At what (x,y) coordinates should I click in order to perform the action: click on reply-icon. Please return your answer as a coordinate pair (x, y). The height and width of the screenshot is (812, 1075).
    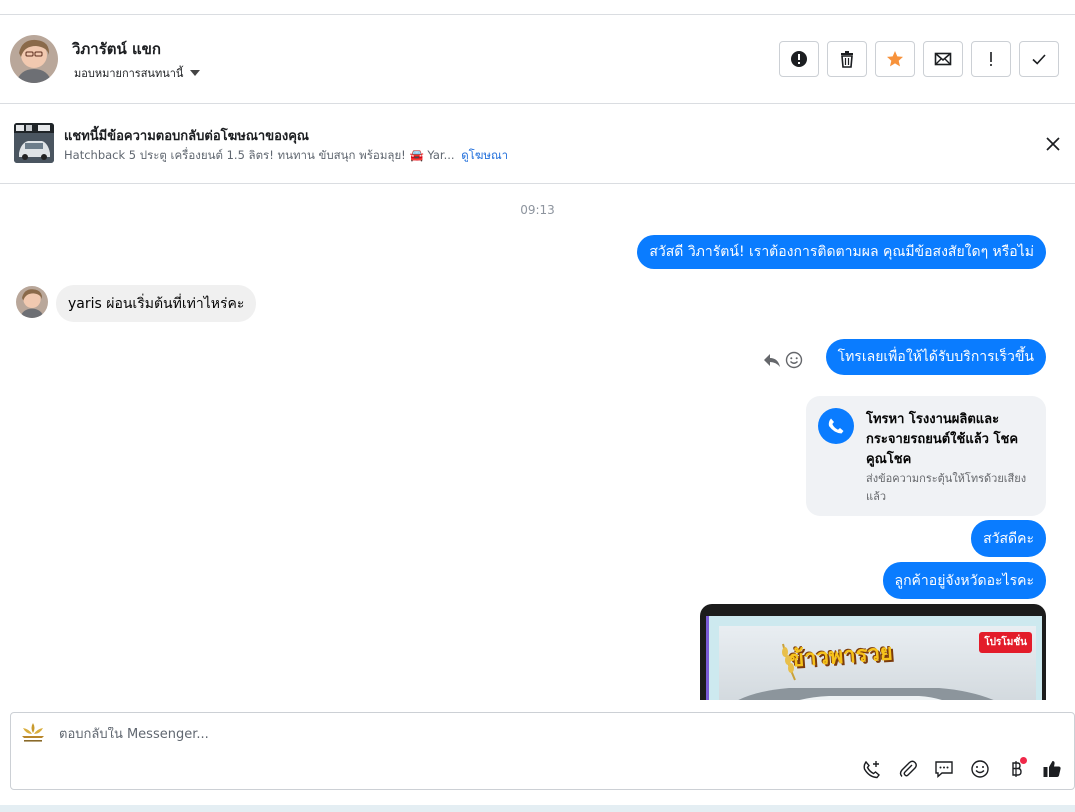
    Looking at the image, I should click on (772, 360).